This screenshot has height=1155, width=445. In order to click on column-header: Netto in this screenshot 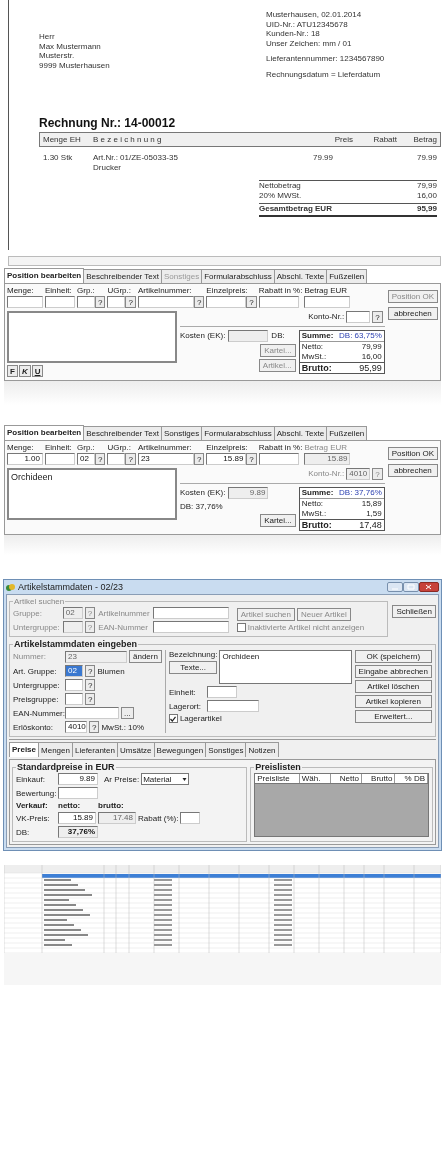, I will do `click(346, 778)`.